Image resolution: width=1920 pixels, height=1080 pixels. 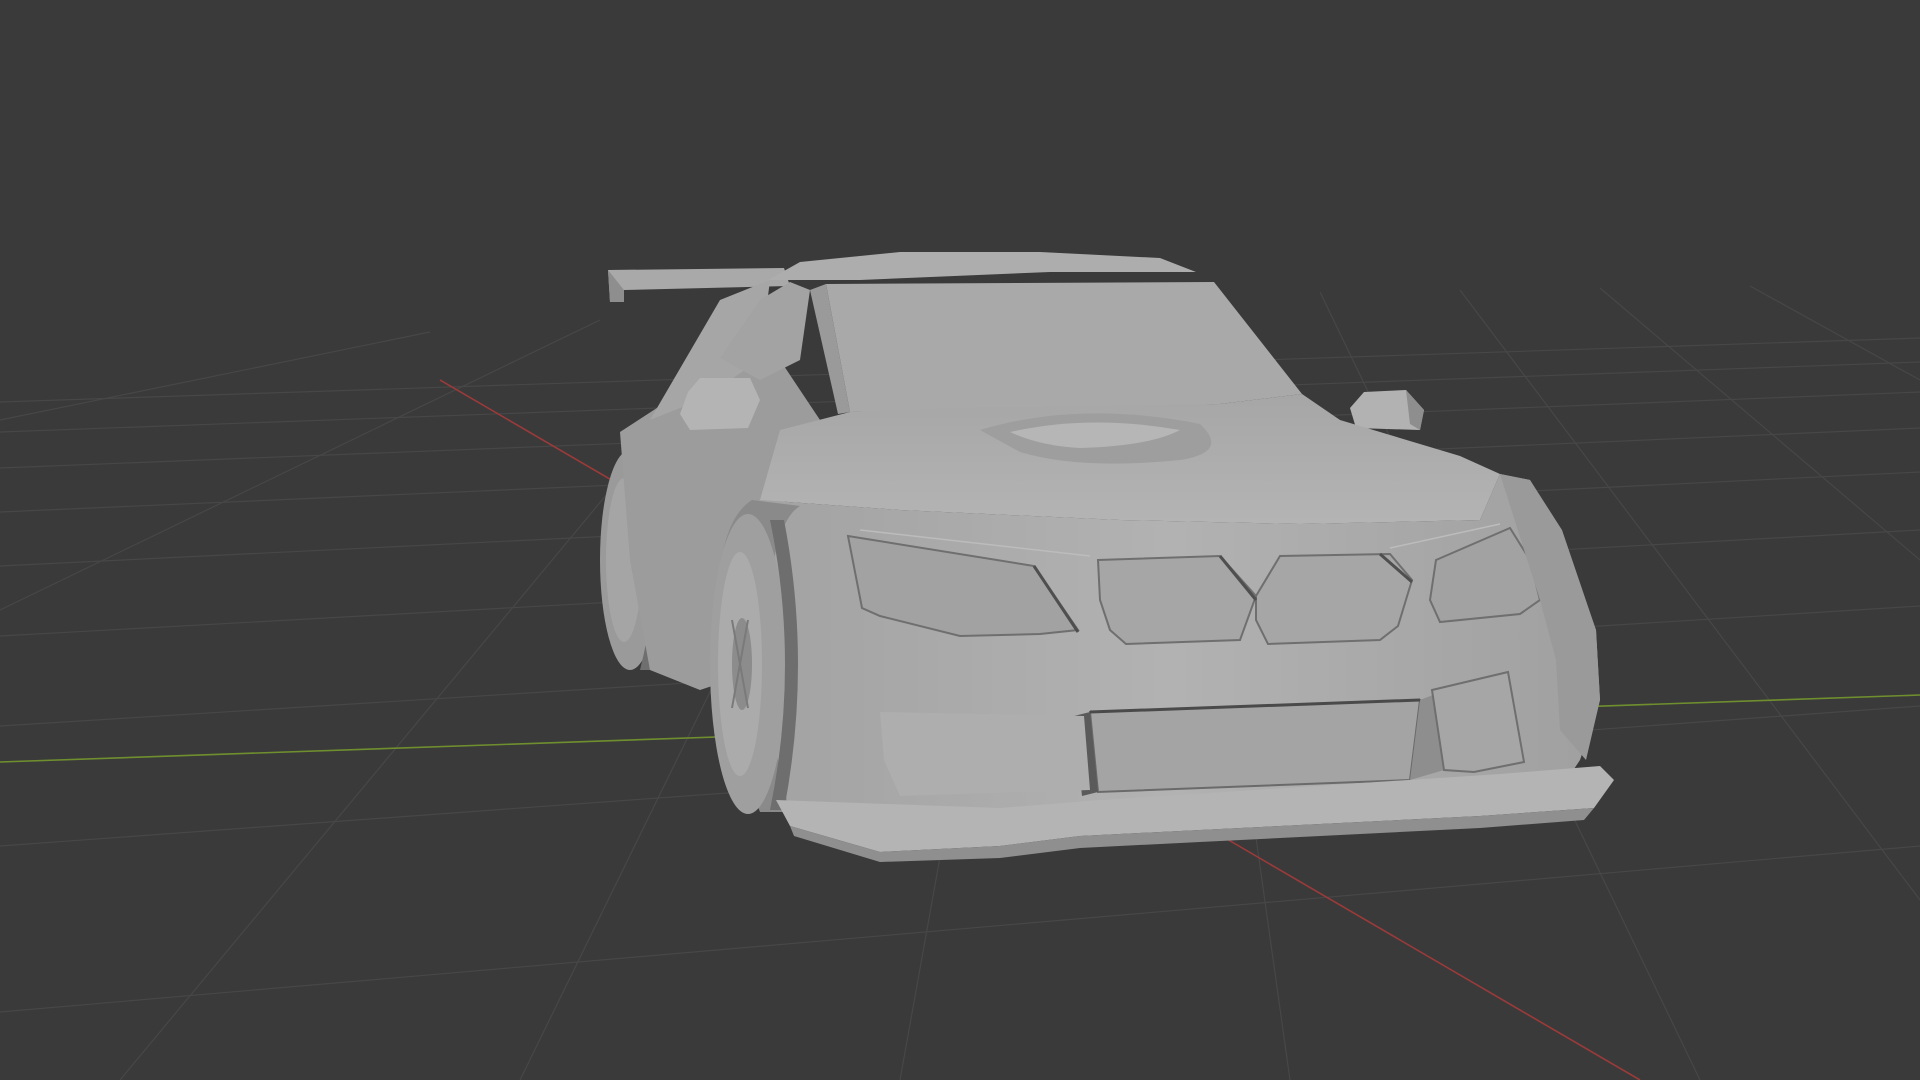 I want to click on front-wheel, so click(x=754, y=664).